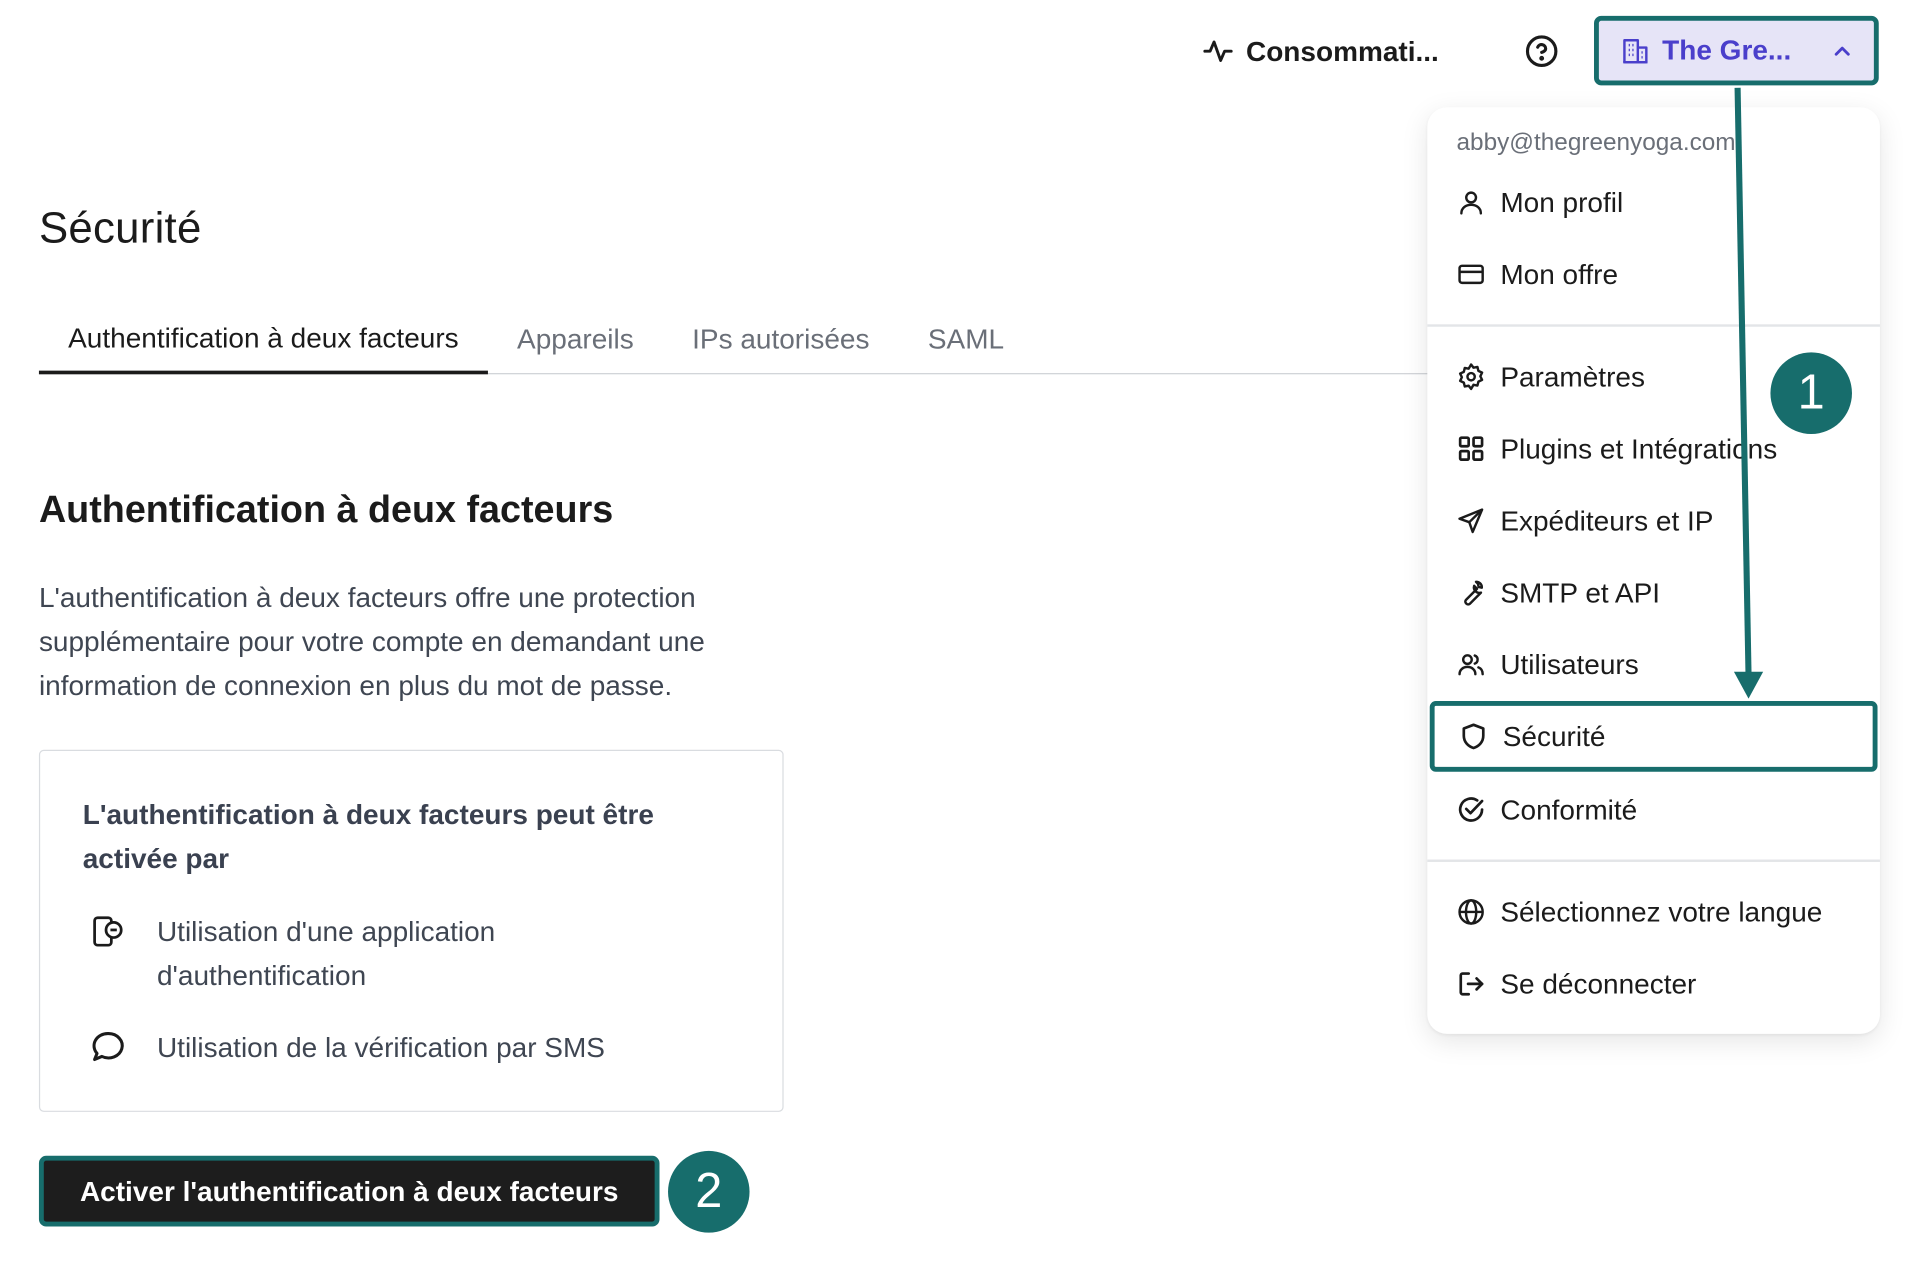 The image size is (1908, 1268). What do you see at coordinates (1811, 393) in the screenshot?
I see `step-badge-1: 1` at bounding box center [1811, 393].